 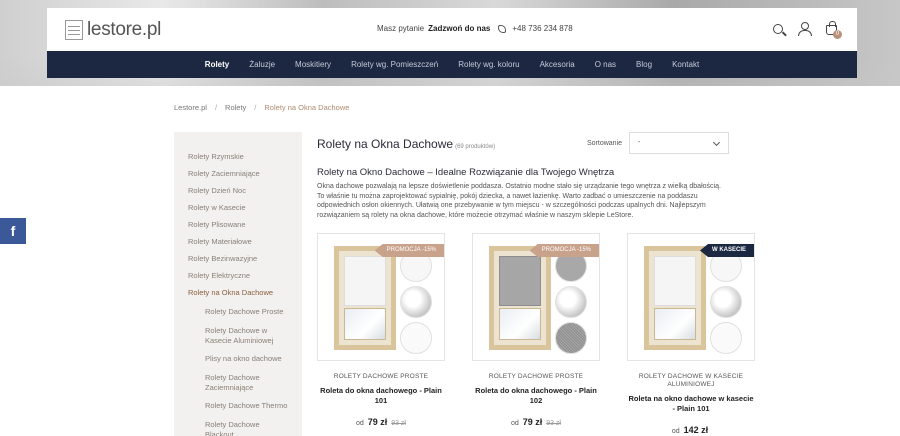 I want to click on cart-icon: 0, so click(x=834, y=30).